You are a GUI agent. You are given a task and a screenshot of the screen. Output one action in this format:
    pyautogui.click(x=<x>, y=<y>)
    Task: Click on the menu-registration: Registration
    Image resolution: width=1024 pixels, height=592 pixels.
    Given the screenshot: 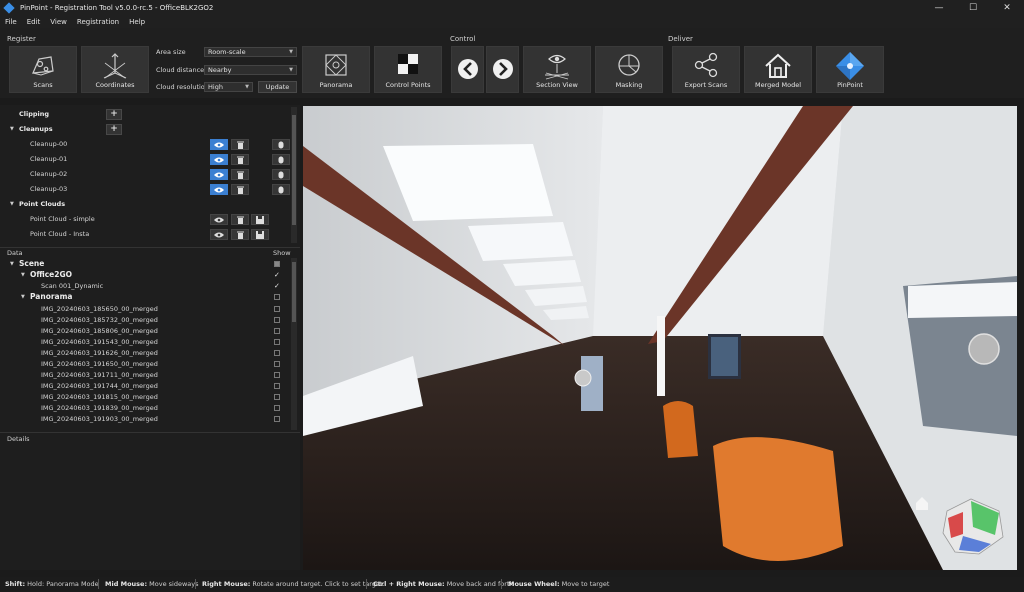 What is the action you would take?
    pyautogui.click(x=98, y=22)
    